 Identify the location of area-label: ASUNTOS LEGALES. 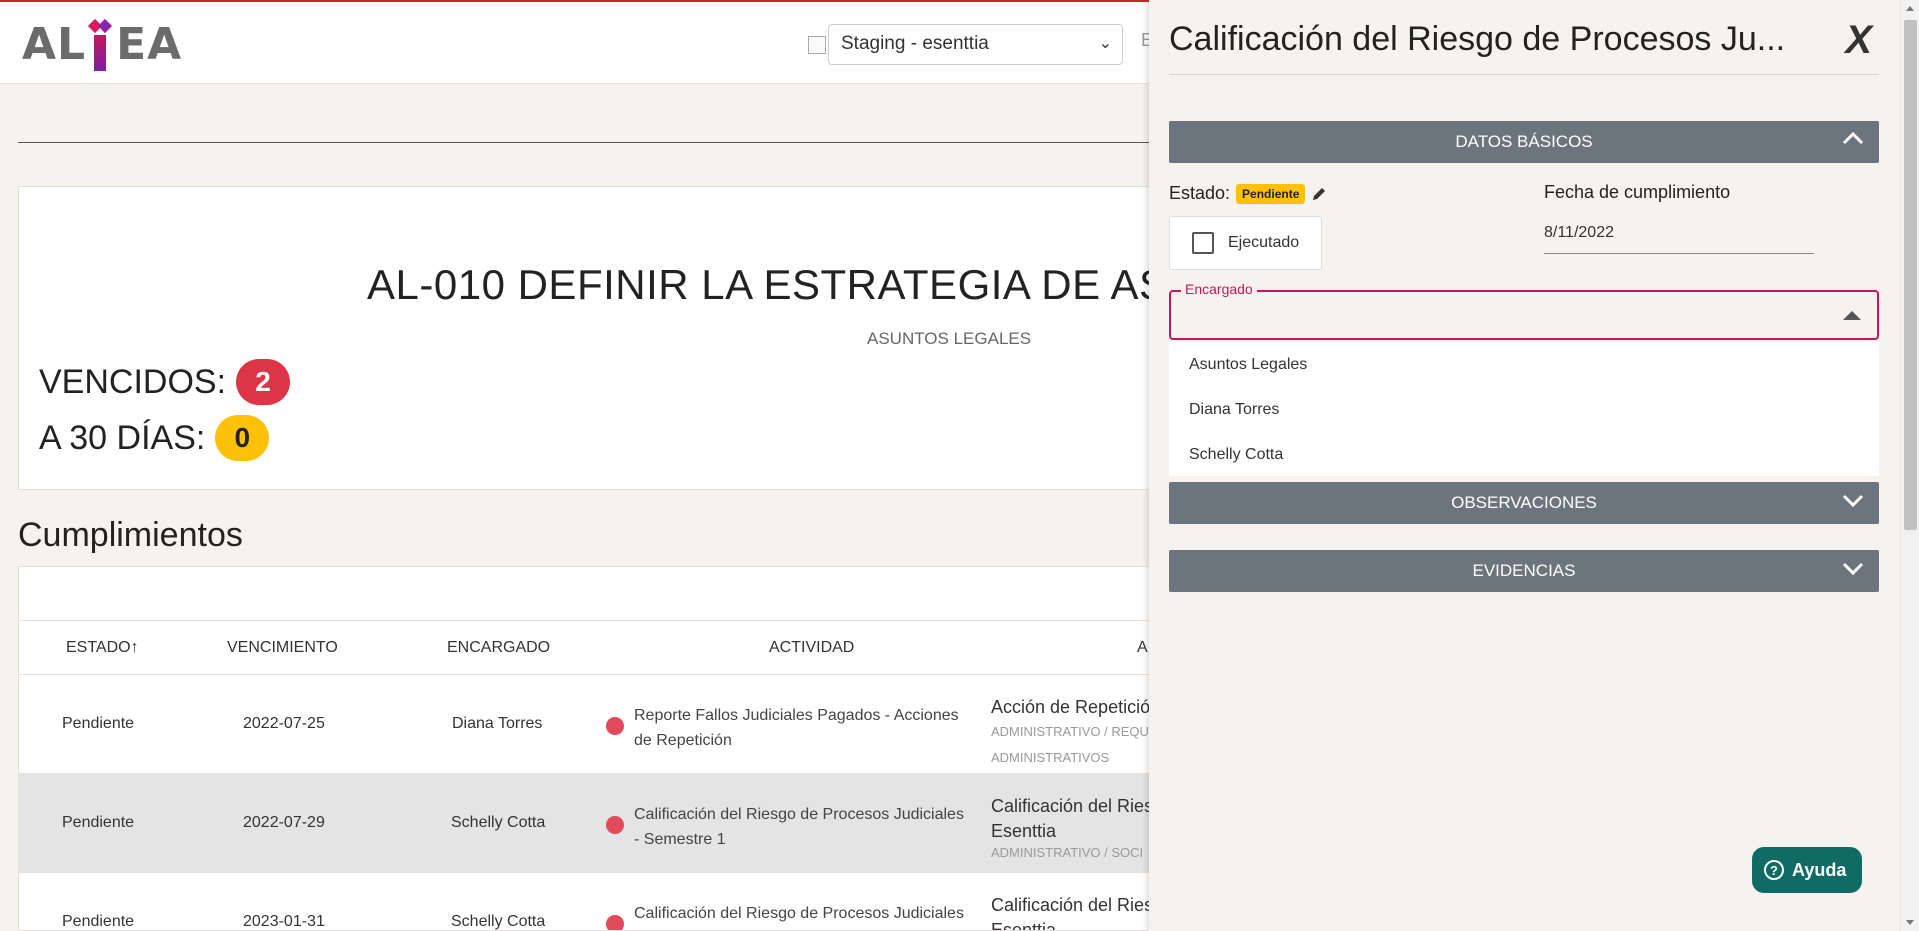
(949, 338).